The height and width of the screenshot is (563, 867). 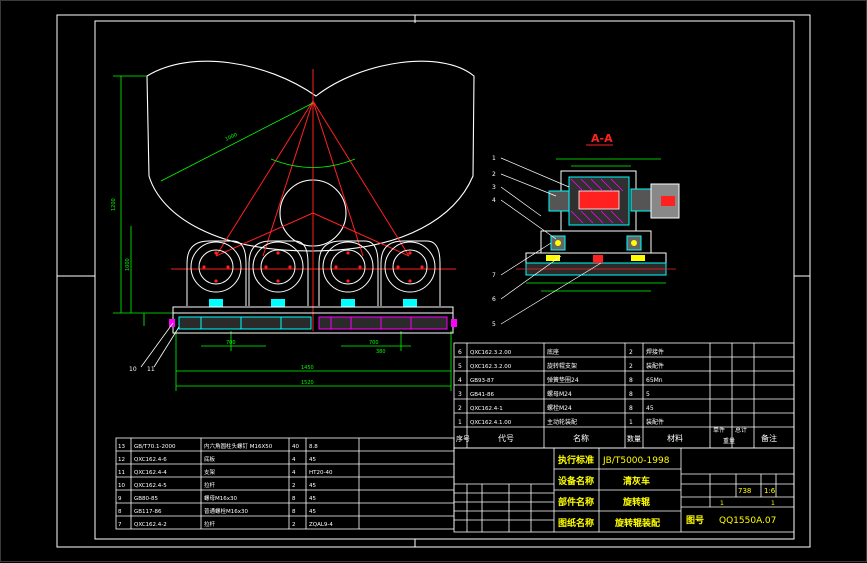 I want to click on lower-row-code: QXC162.4-6, so click(x=150, y=460).